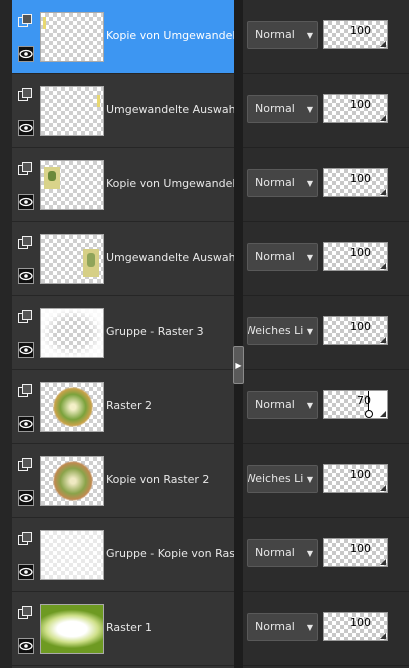 The width and height of the screenshot is (409, 668). I want to click on layer-name-cell: Gruppe - Raster 3, so click(123, 333).